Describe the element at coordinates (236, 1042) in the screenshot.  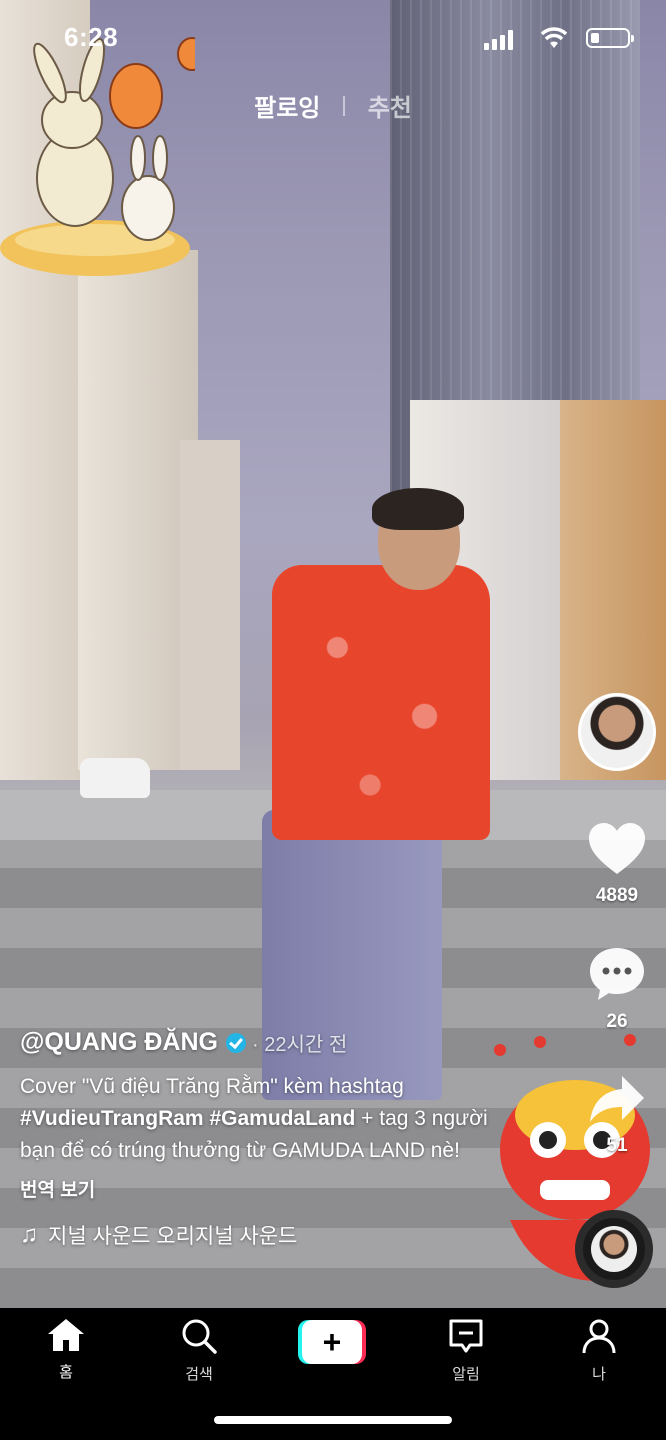
I see `verified-badge-icon` at that location.